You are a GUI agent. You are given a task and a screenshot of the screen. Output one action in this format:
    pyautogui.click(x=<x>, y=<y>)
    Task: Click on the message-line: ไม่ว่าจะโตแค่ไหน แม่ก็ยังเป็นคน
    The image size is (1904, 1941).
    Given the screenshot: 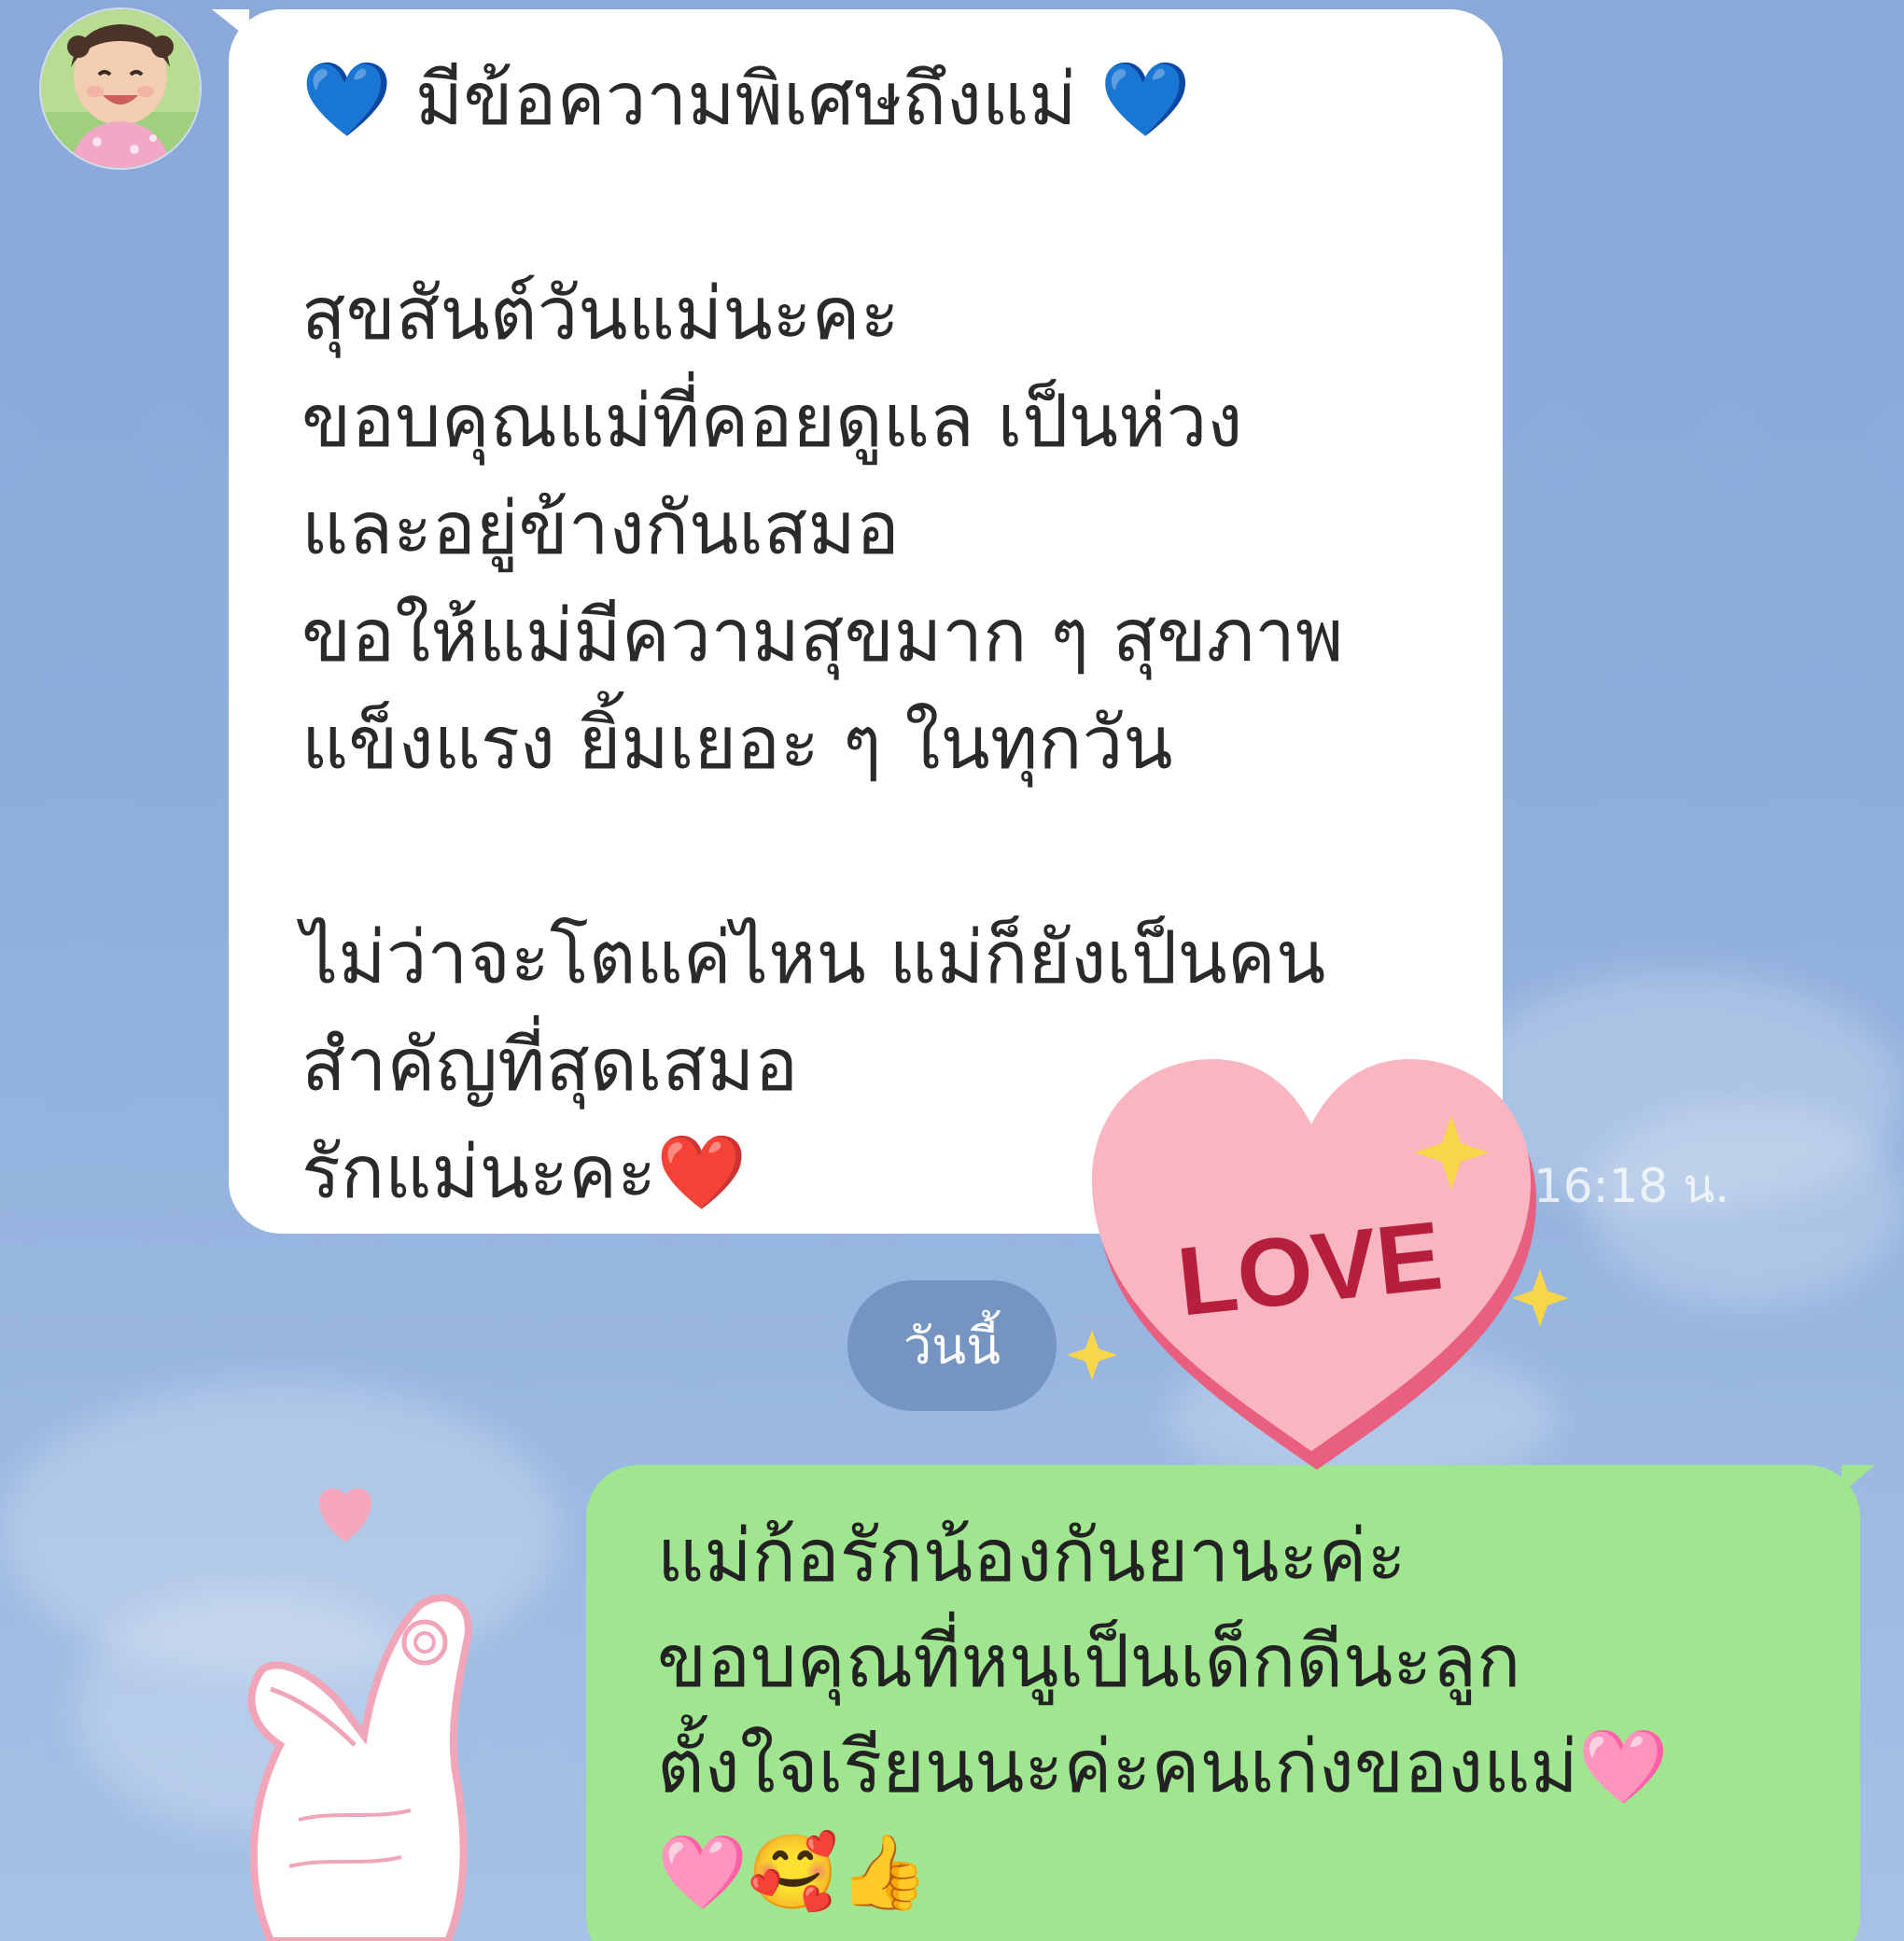 What is the action you would take?
    pyautogui.click(x=813, y=958)
    